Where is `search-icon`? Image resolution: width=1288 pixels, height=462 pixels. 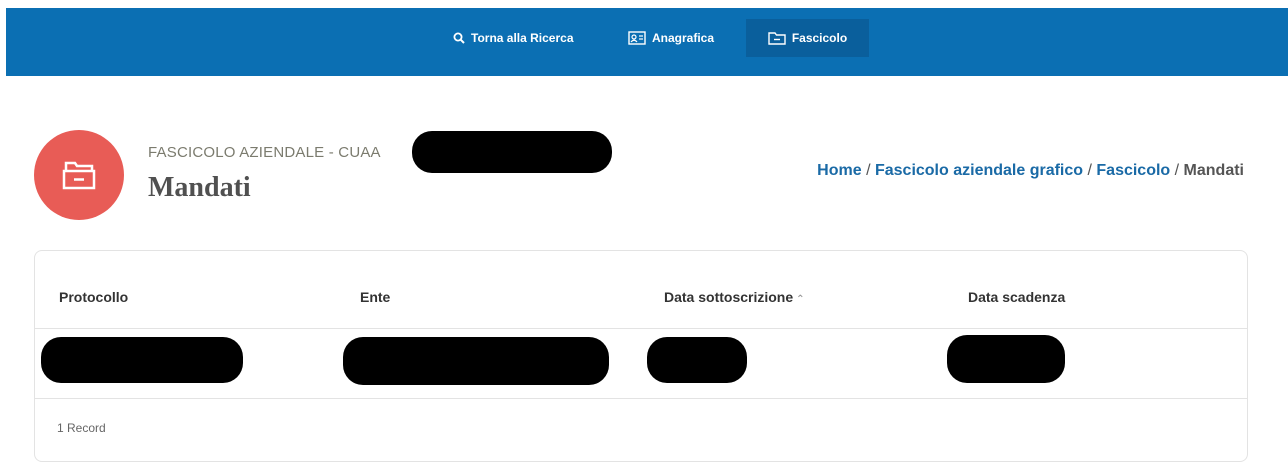 search-icon is located at coordinates (459, 38).